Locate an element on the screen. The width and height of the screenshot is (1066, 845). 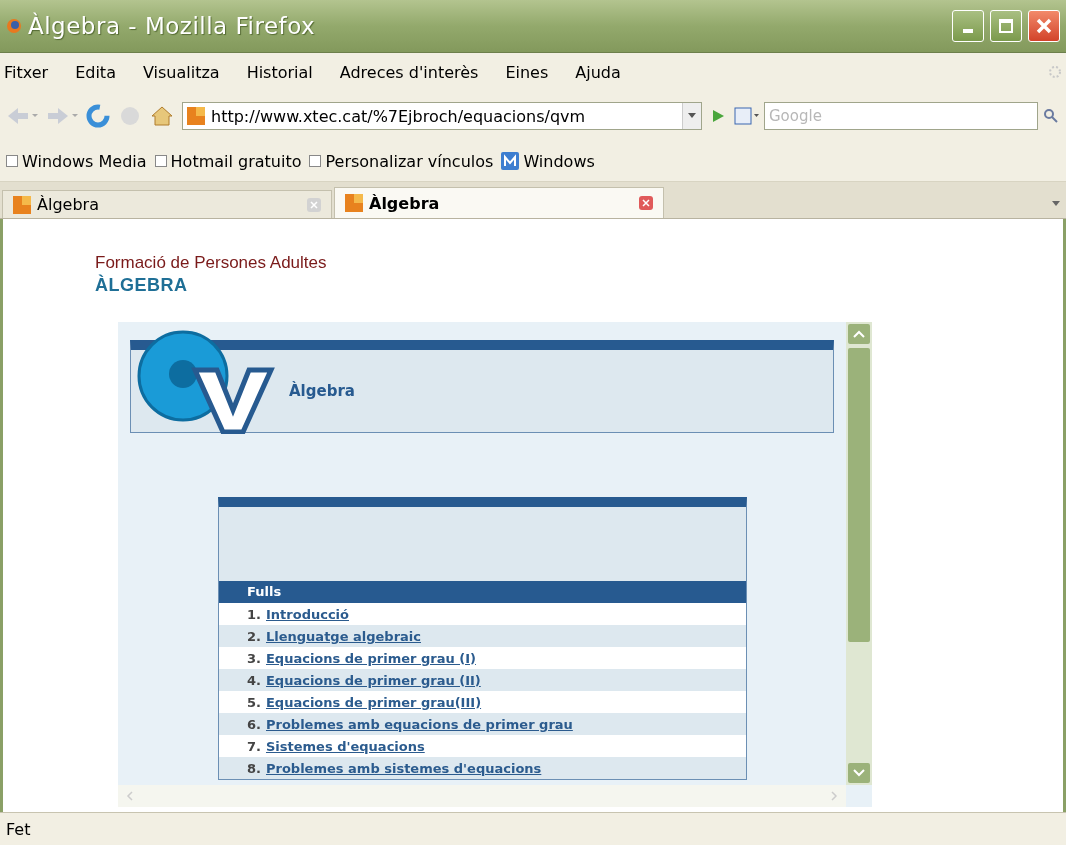
maximize-icon is located at coordinates (1006, 26).